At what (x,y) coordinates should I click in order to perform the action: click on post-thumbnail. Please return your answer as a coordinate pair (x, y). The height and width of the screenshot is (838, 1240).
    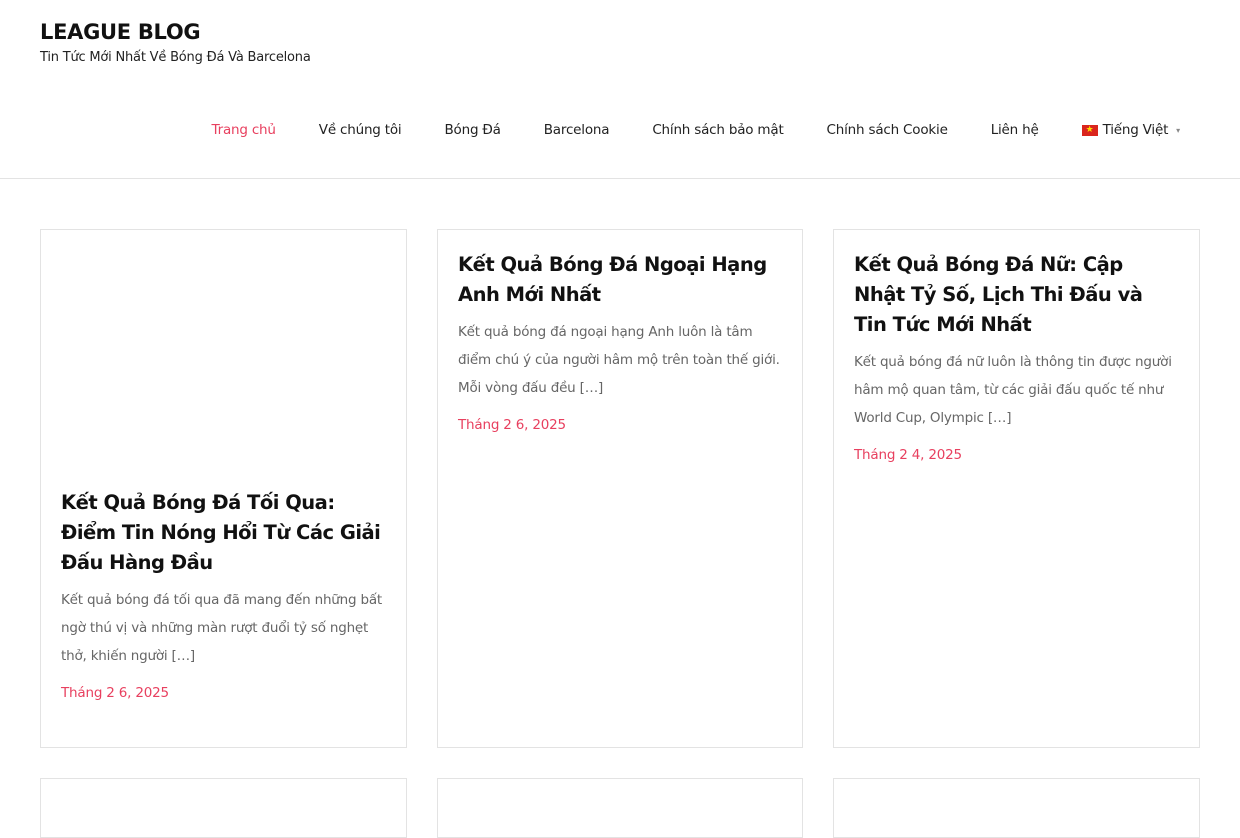
    Looking at the image, I should click on (223, 359).